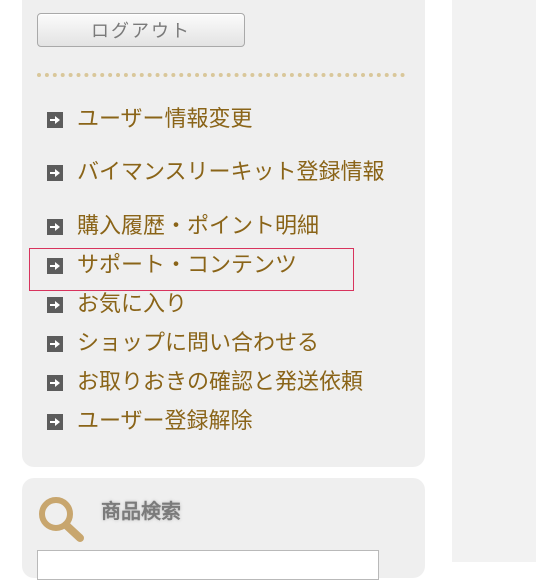 This screenshot has height=580, width=536. What do you see at coordinates (132, 304) in the screenshot?
I see `menu-item-label: お気に入り` at bounding box center [132, 304].